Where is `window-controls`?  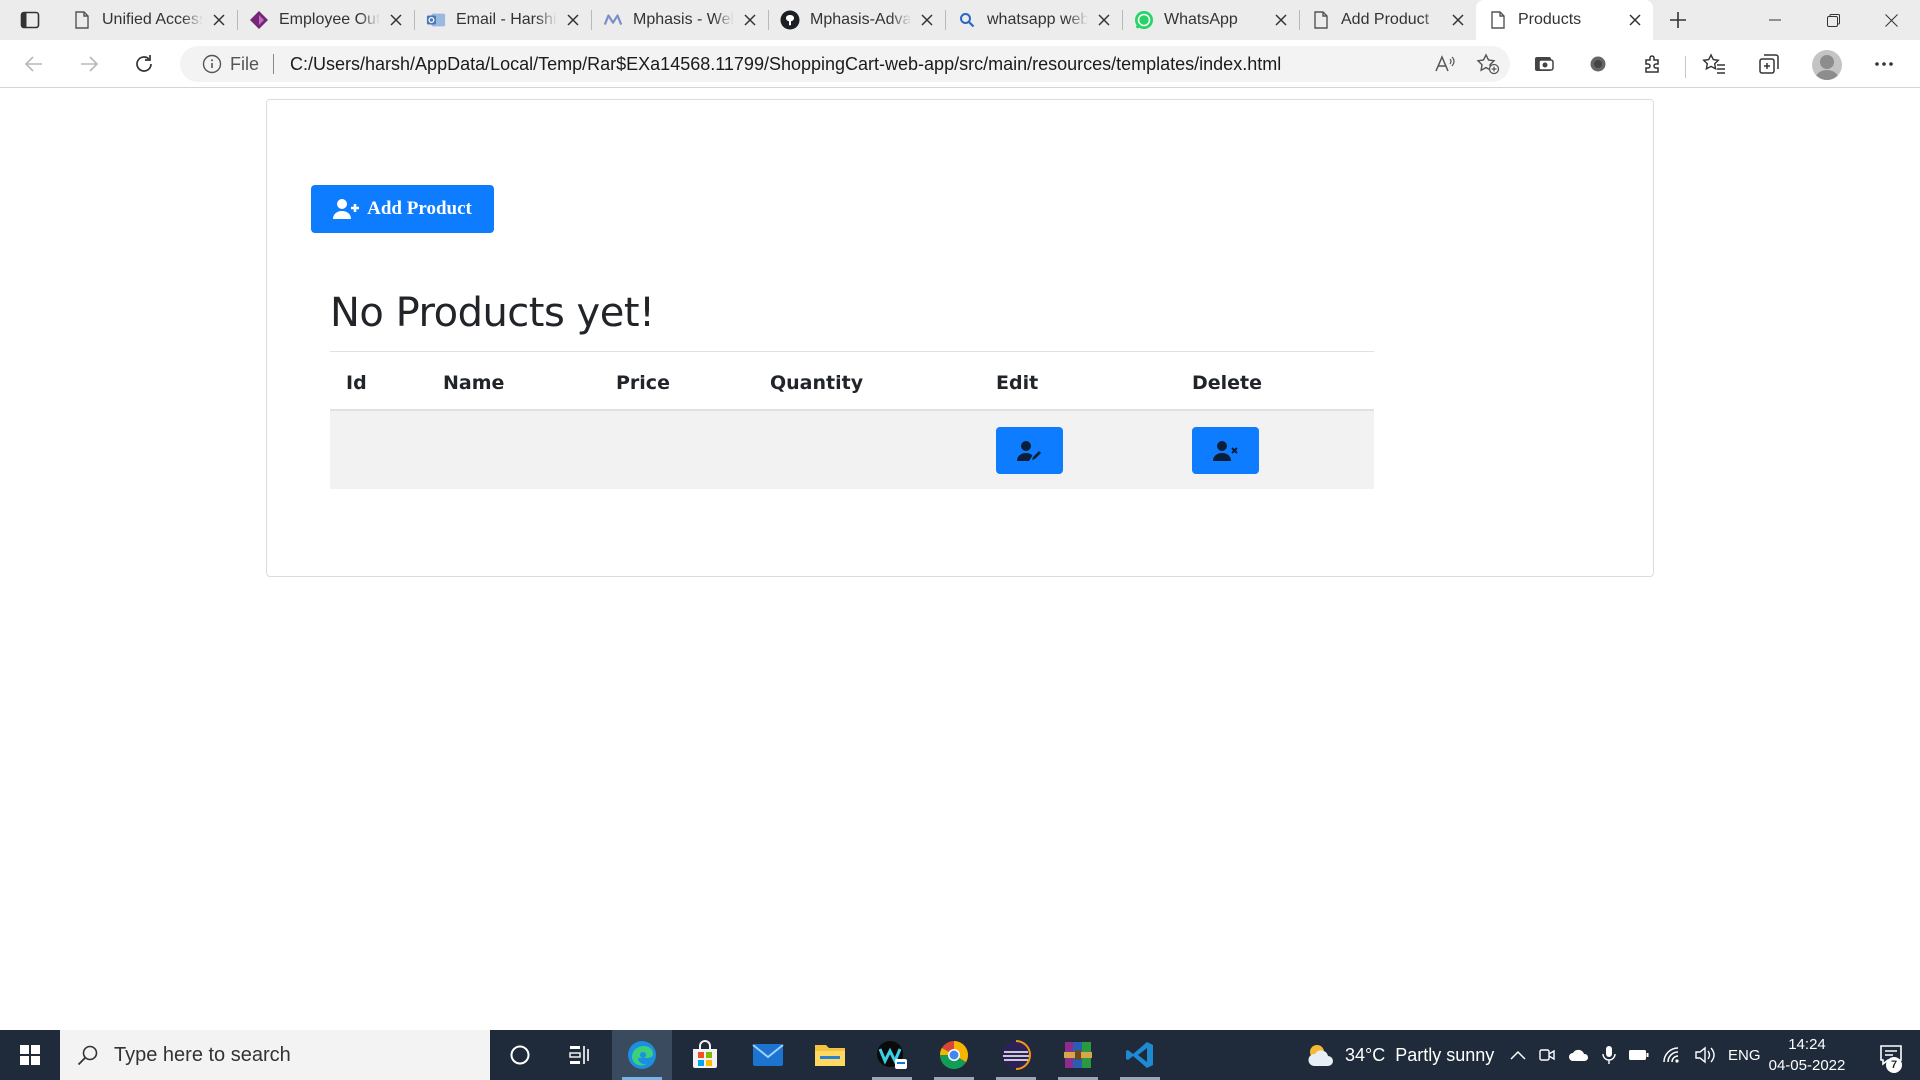 window-controls is located at coordinates (1833, 20).